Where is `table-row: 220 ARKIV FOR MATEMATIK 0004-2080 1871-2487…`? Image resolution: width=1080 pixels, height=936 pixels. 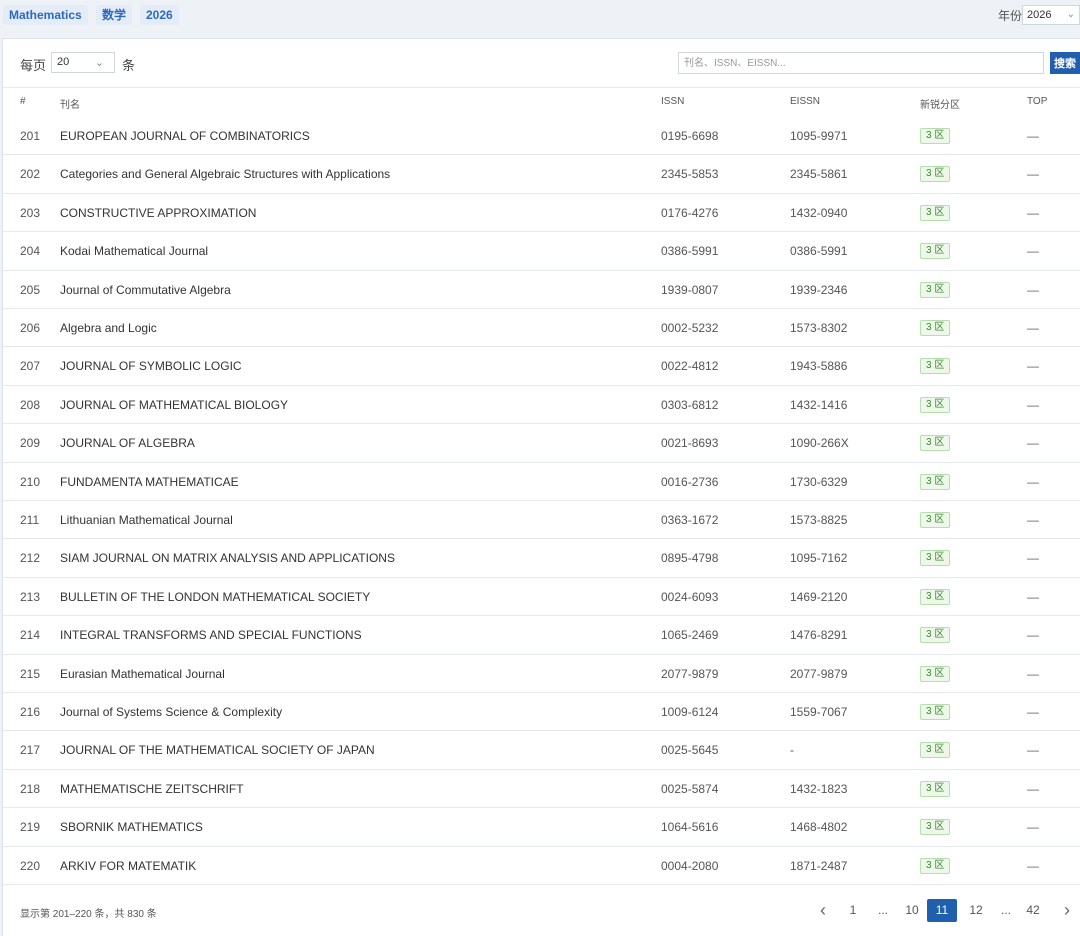
table-row: 220 ARKIV FOR MATEMATIK 0004-2080 1871-2487… is located at coordinates (541, 866).